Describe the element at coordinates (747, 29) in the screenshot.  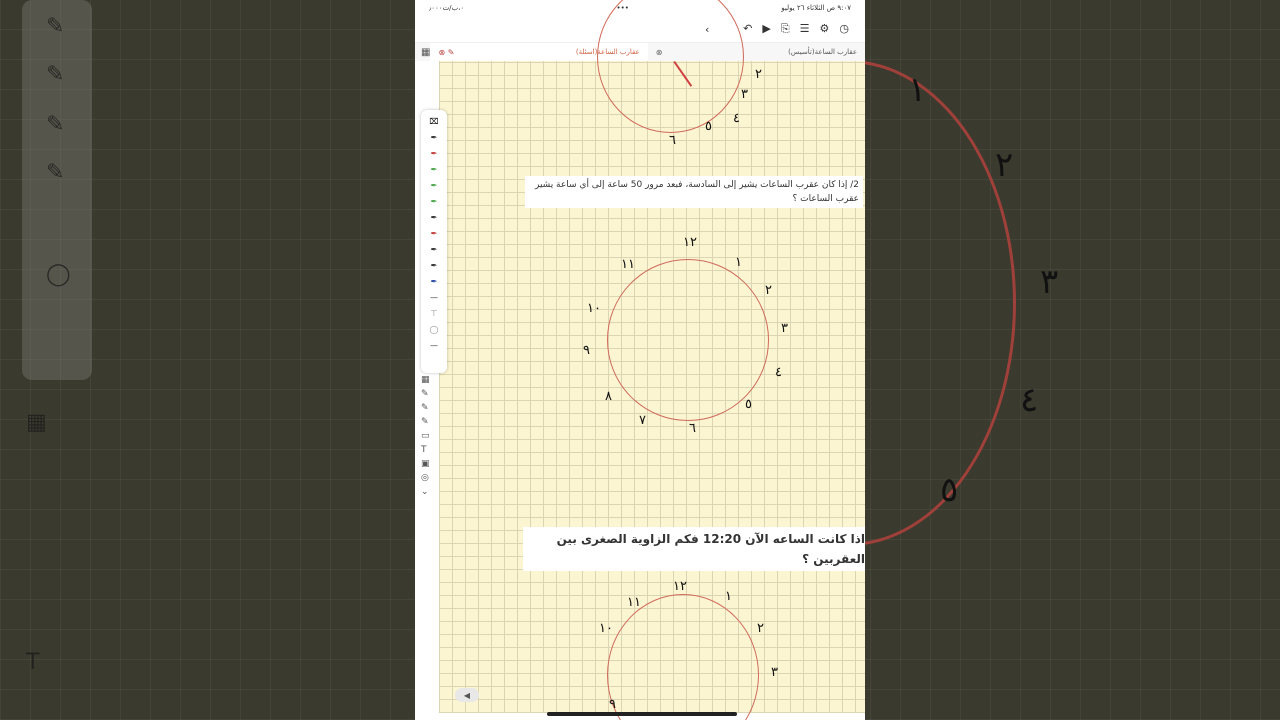
I see `undo-icon: ↶` at that location.